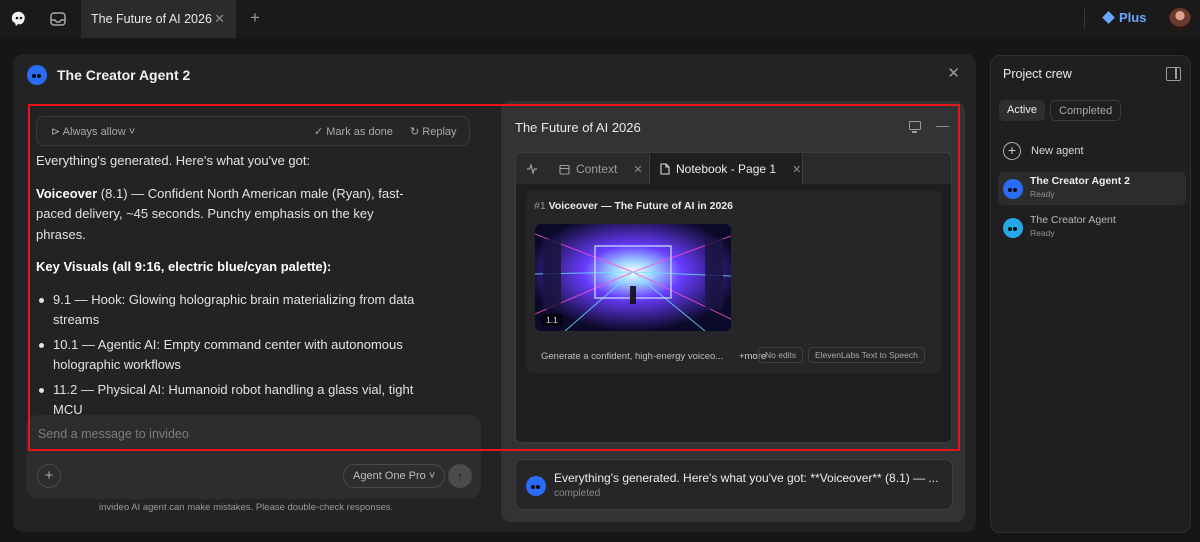 Image resolution: width=1200 pixels, height=542 pixels. I want to click on status-label: completed, so click(577, 493).